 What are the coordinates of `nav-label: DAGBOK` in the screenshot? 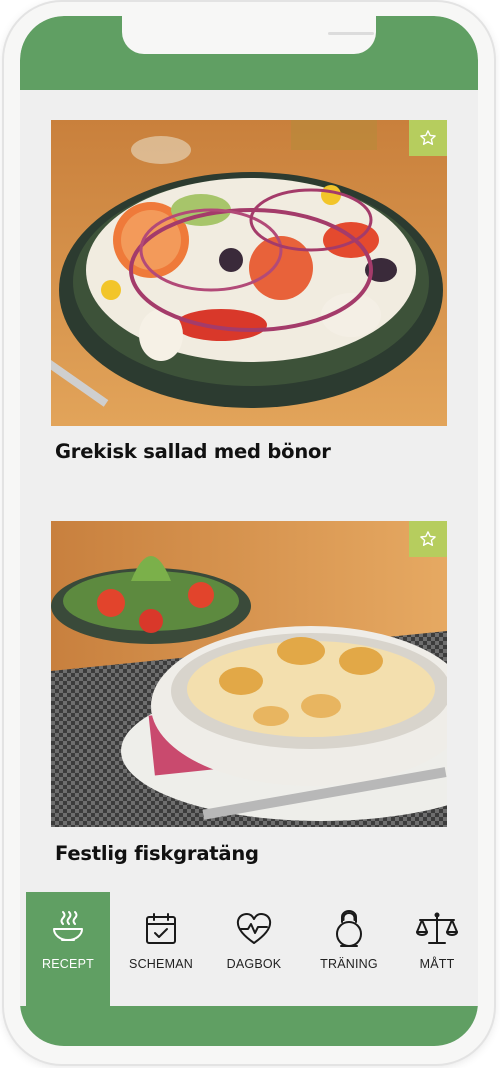 It's located at (254, 964).